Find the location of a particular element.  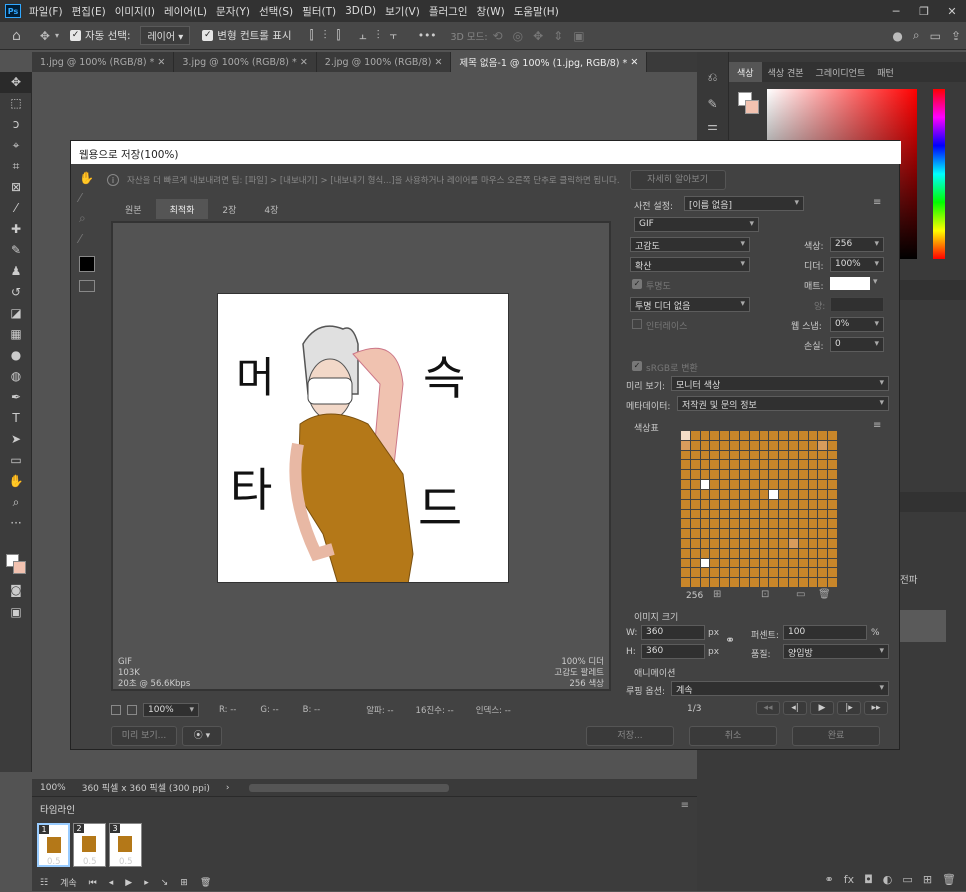

workspace-icon: ▭ is located at coordinates (935, 36).